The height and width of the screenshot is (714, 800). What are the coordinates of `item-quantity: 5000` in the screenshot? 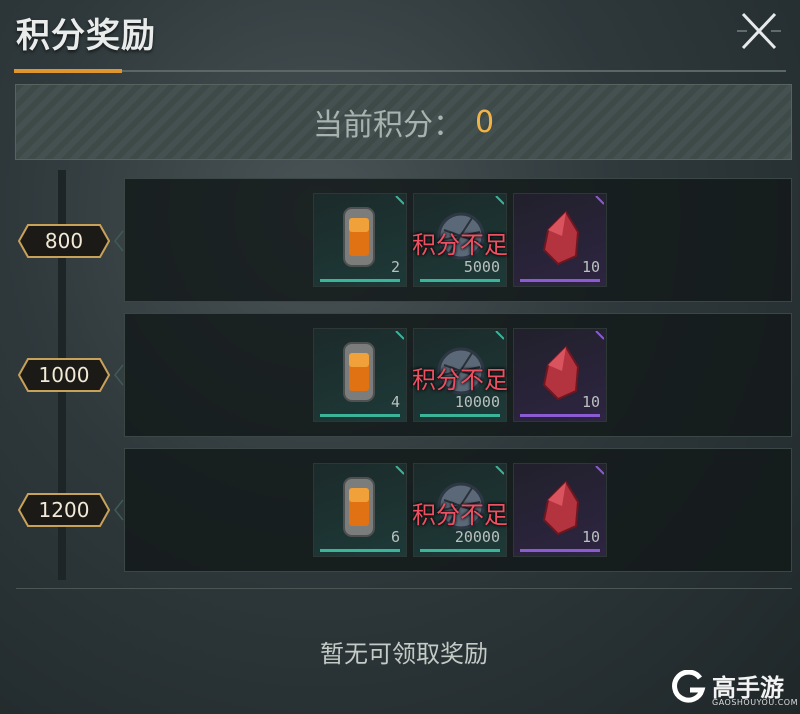 It's located at (481, 267).